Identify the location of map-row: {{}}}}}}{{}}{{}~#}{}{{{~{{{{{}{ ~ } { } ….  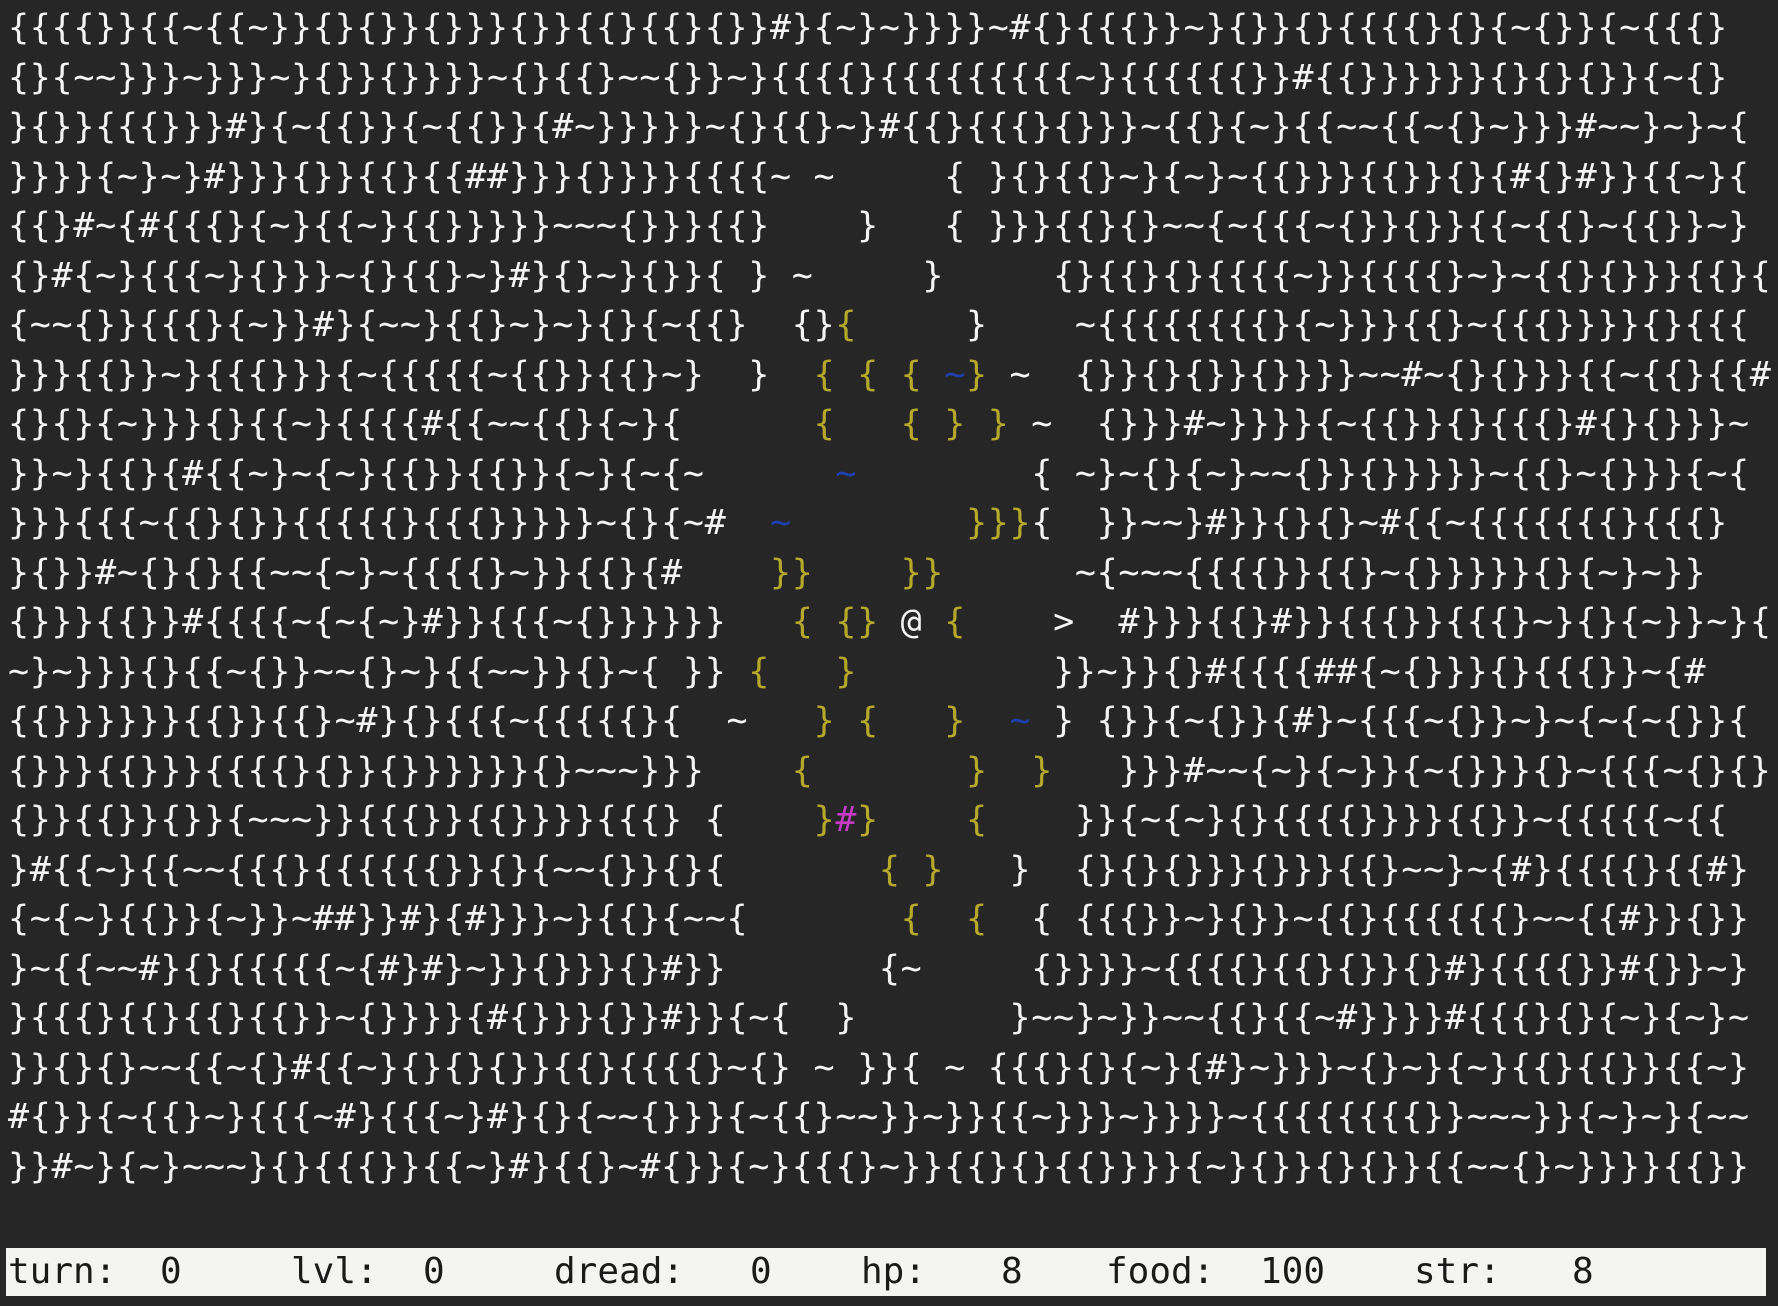
(890, 722).